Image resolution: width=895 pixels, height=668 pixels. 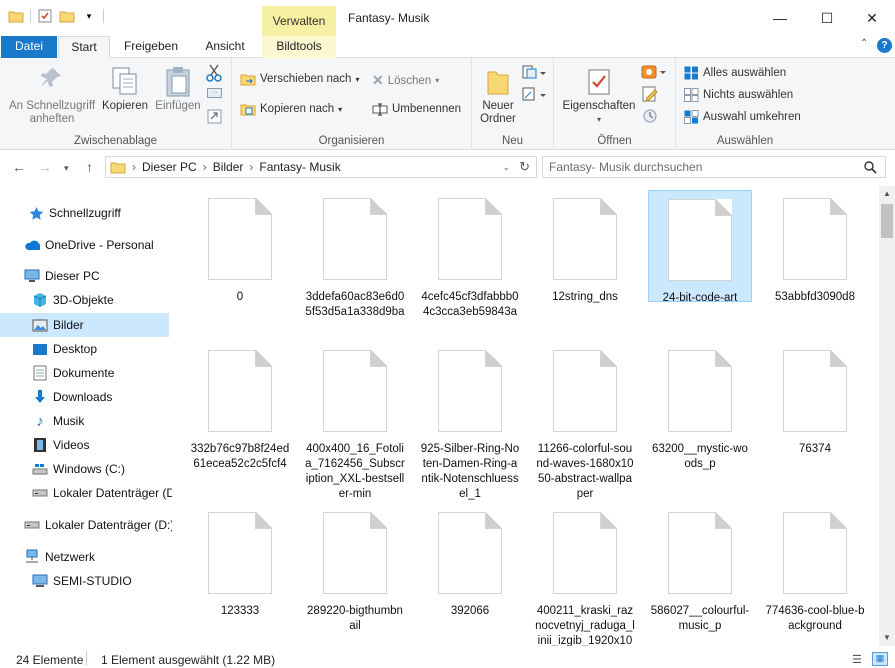 What do you see at coordinates (86, 213) in the screenshot?
I see `nav-item-quick-access: Schnellzugriff` at bounding box center [86, 213].